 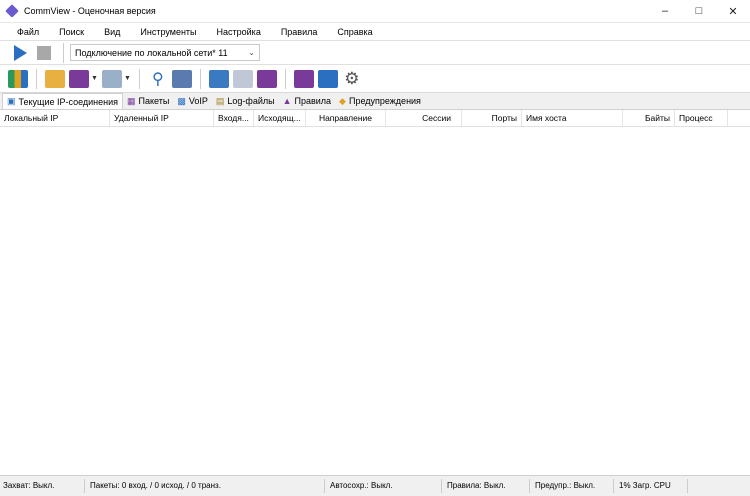 What do you see at coordinates (251, 52) in the screenshot?
I see `chevron-down-icon: ⌄` at bounding box center [251, 52].